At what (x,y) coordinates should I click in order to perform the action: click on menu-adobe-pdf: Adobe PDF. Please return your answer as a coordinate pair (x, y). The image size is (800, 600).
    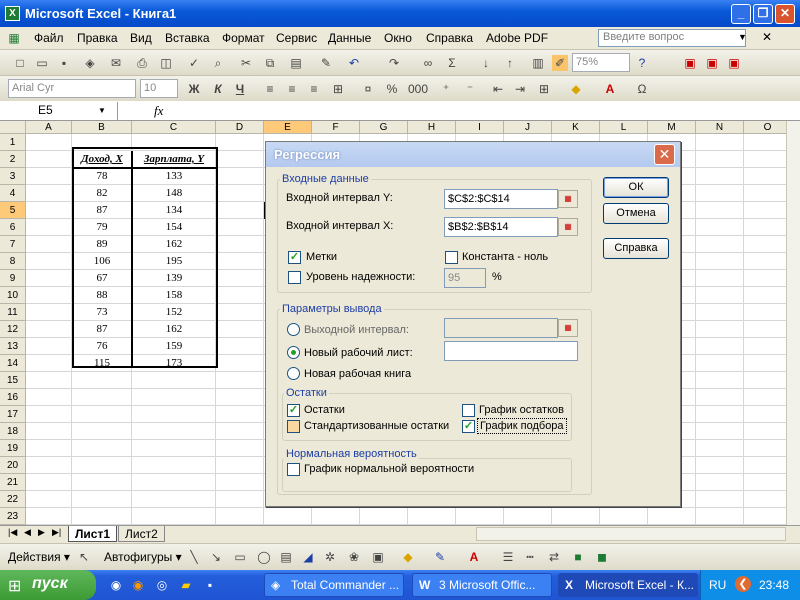
    Looking at the image, I should click on (517, 38).